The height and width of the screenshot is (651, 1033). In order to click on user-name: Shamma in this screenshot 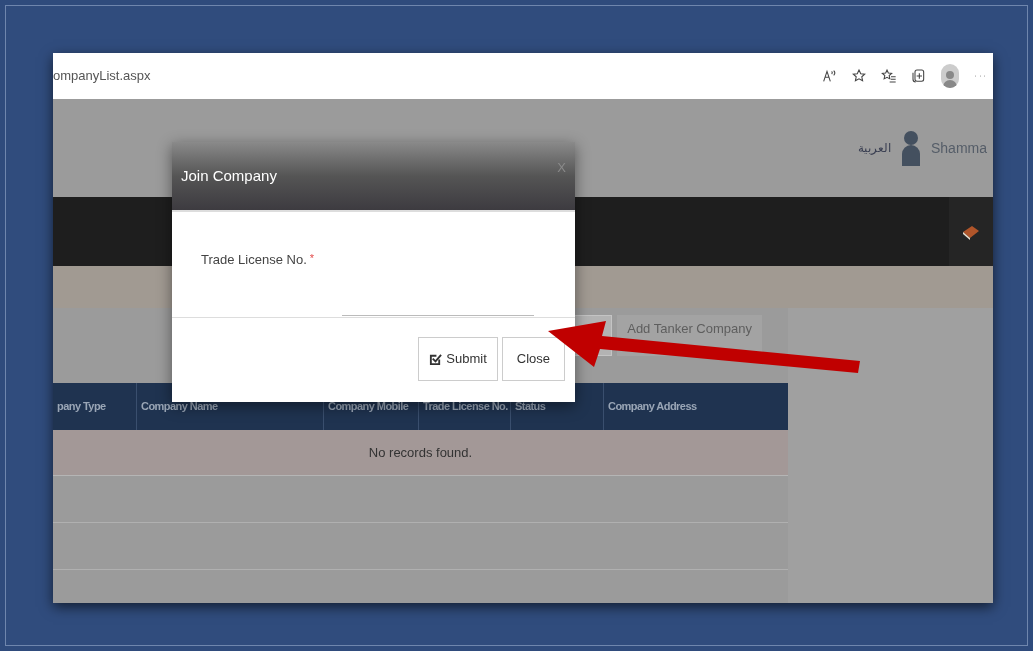, I will do `click(958, 148)`.